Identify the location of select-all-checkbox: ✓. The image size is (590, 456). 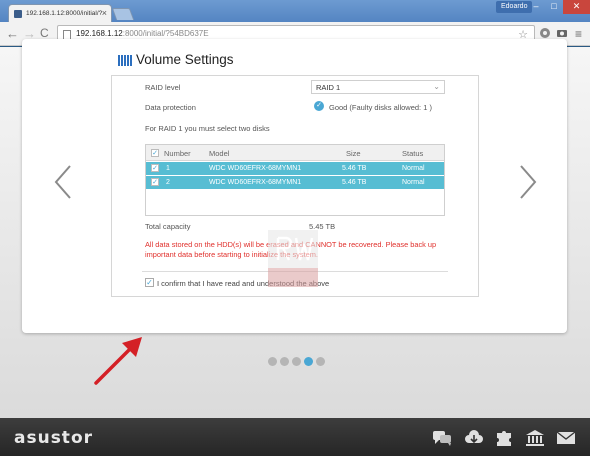
(155, 153).